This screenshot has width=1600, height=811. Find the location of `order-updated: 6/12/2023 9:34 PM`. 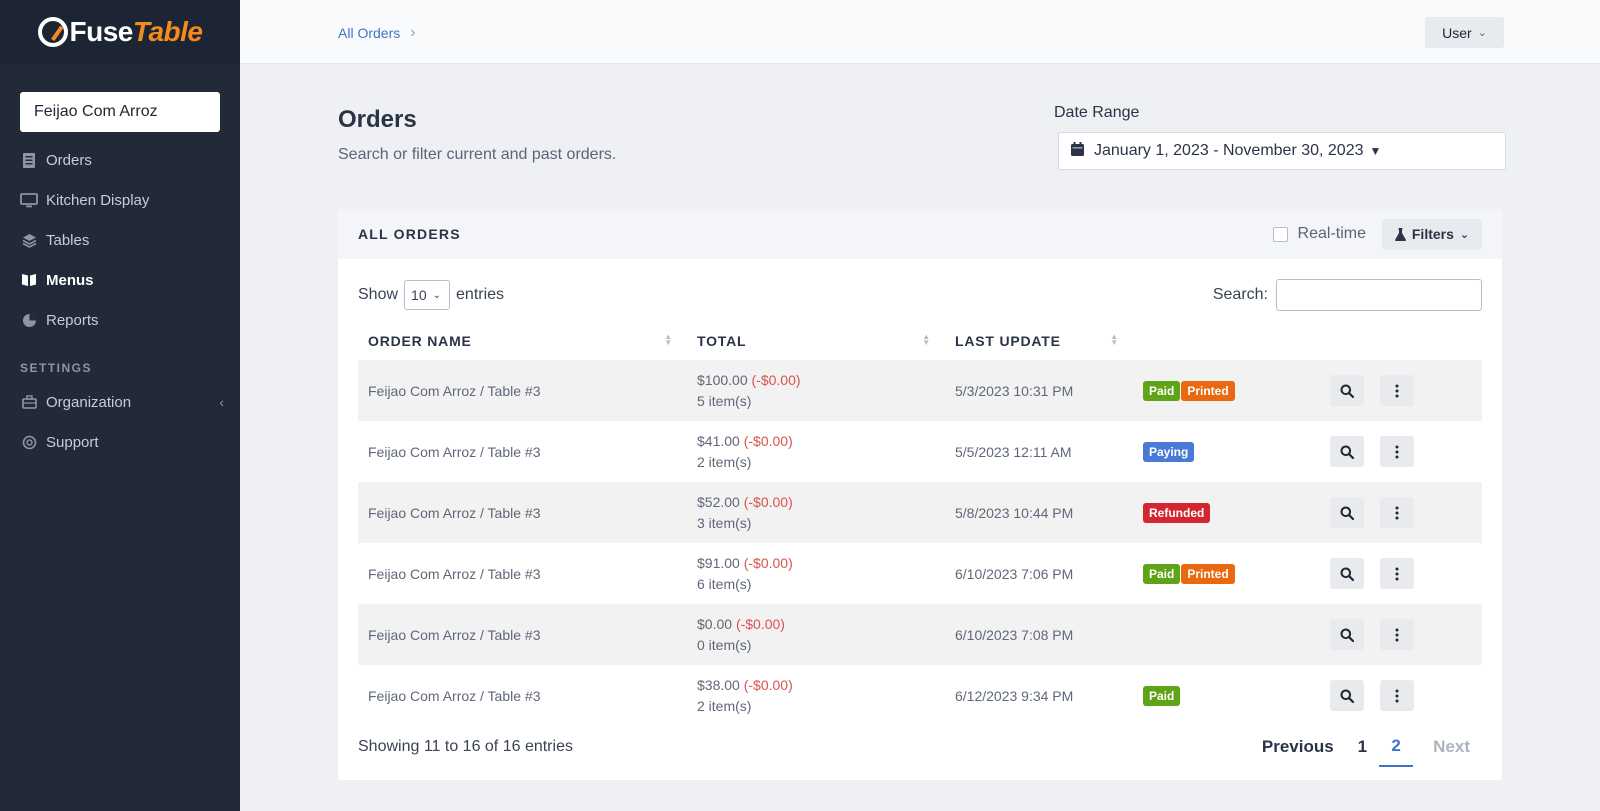

order-updated: 6/12/2023 9:34 PM is located at coordinates (1014, 695).